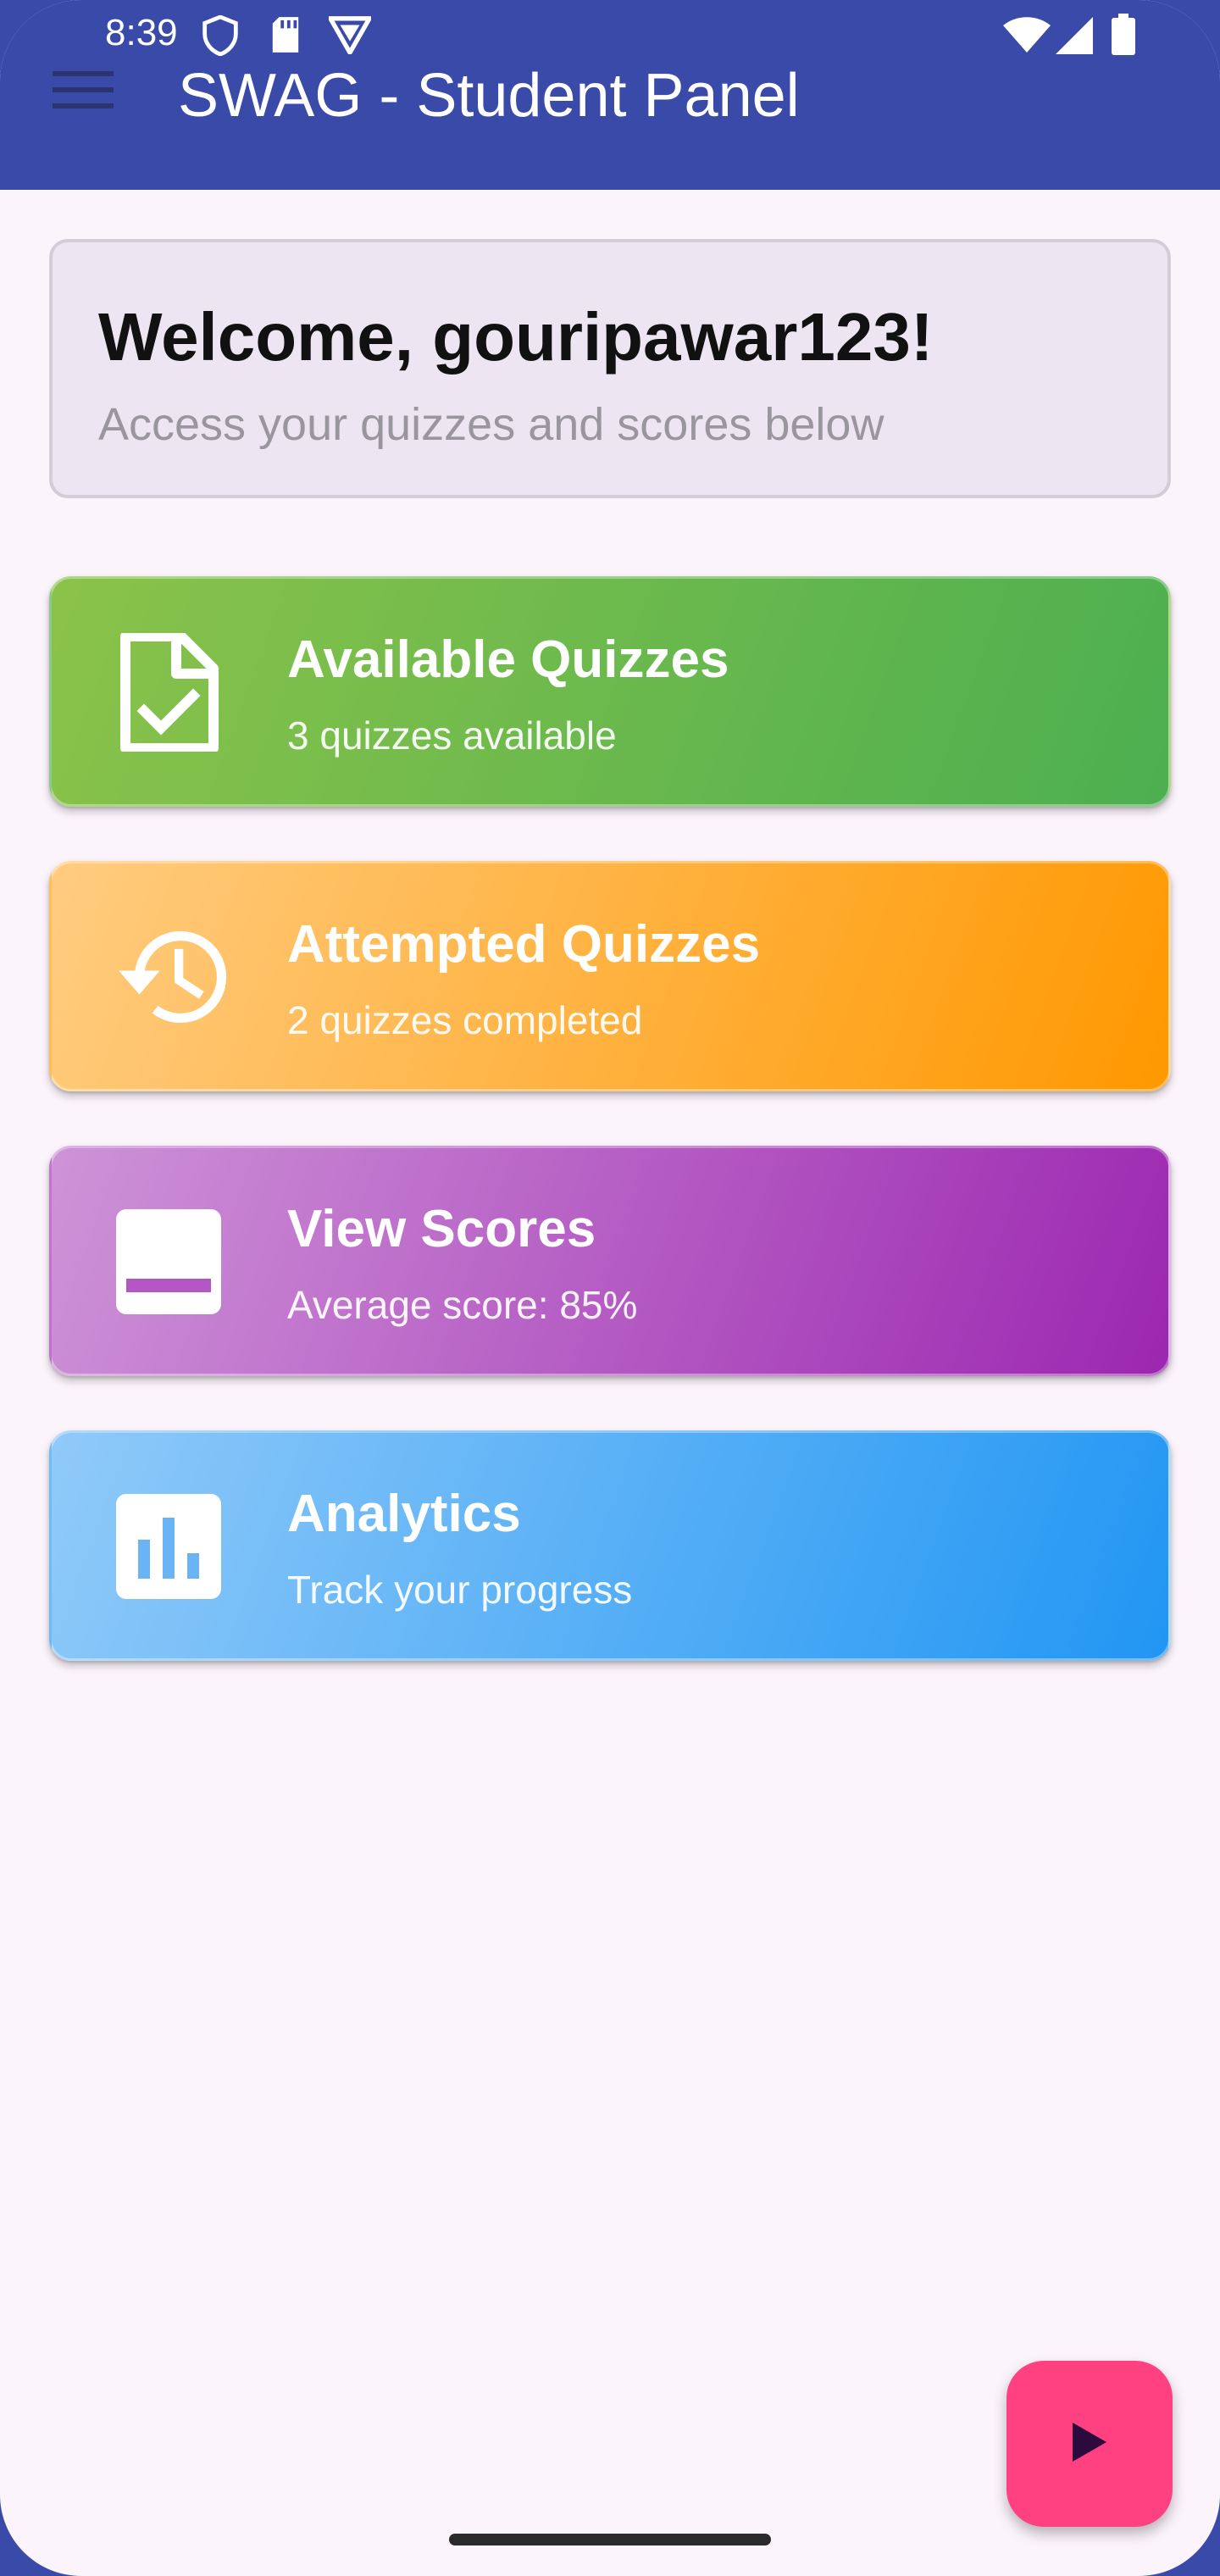 This screenshot has width=1220, height=2576. I want to click on view-scores-card: View Scores Average score: 85%, so click(610, 1261).